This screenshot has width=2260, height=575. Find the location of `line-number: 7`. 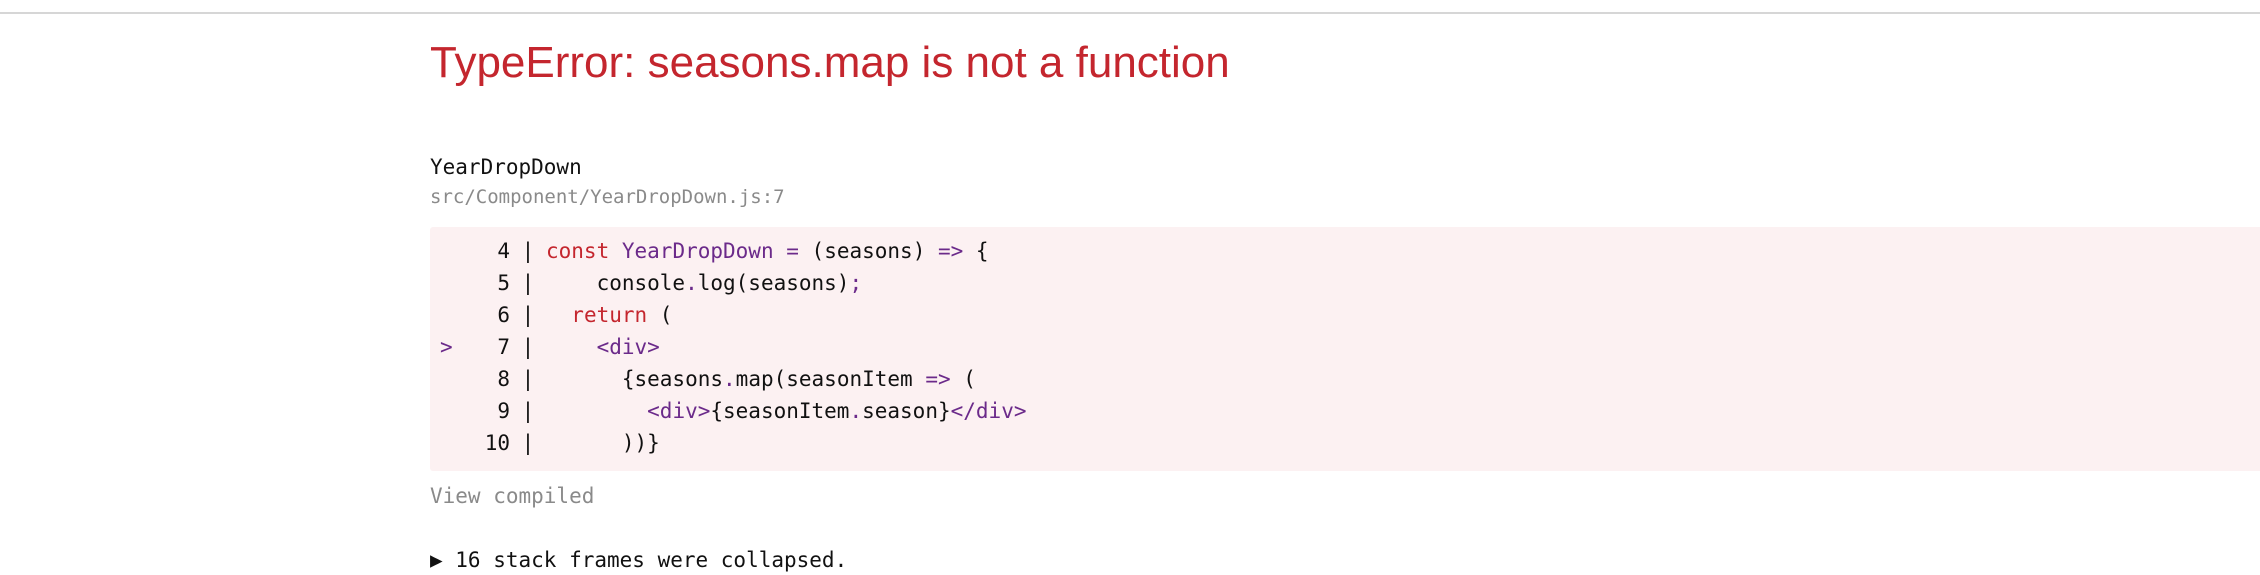

line-number: 7 is located at coordinates (503, 347).